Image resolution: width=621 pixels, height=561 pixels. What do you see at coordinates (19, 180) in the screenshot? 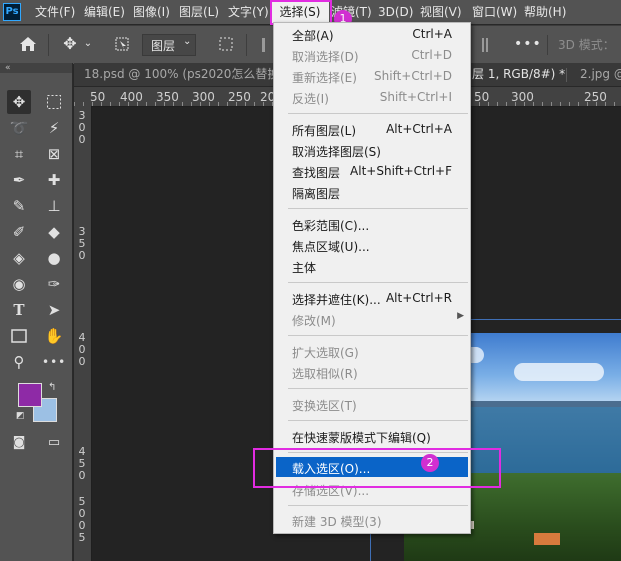
I see `eyedropper-icon: ✒` at bounding box center [19, 180].